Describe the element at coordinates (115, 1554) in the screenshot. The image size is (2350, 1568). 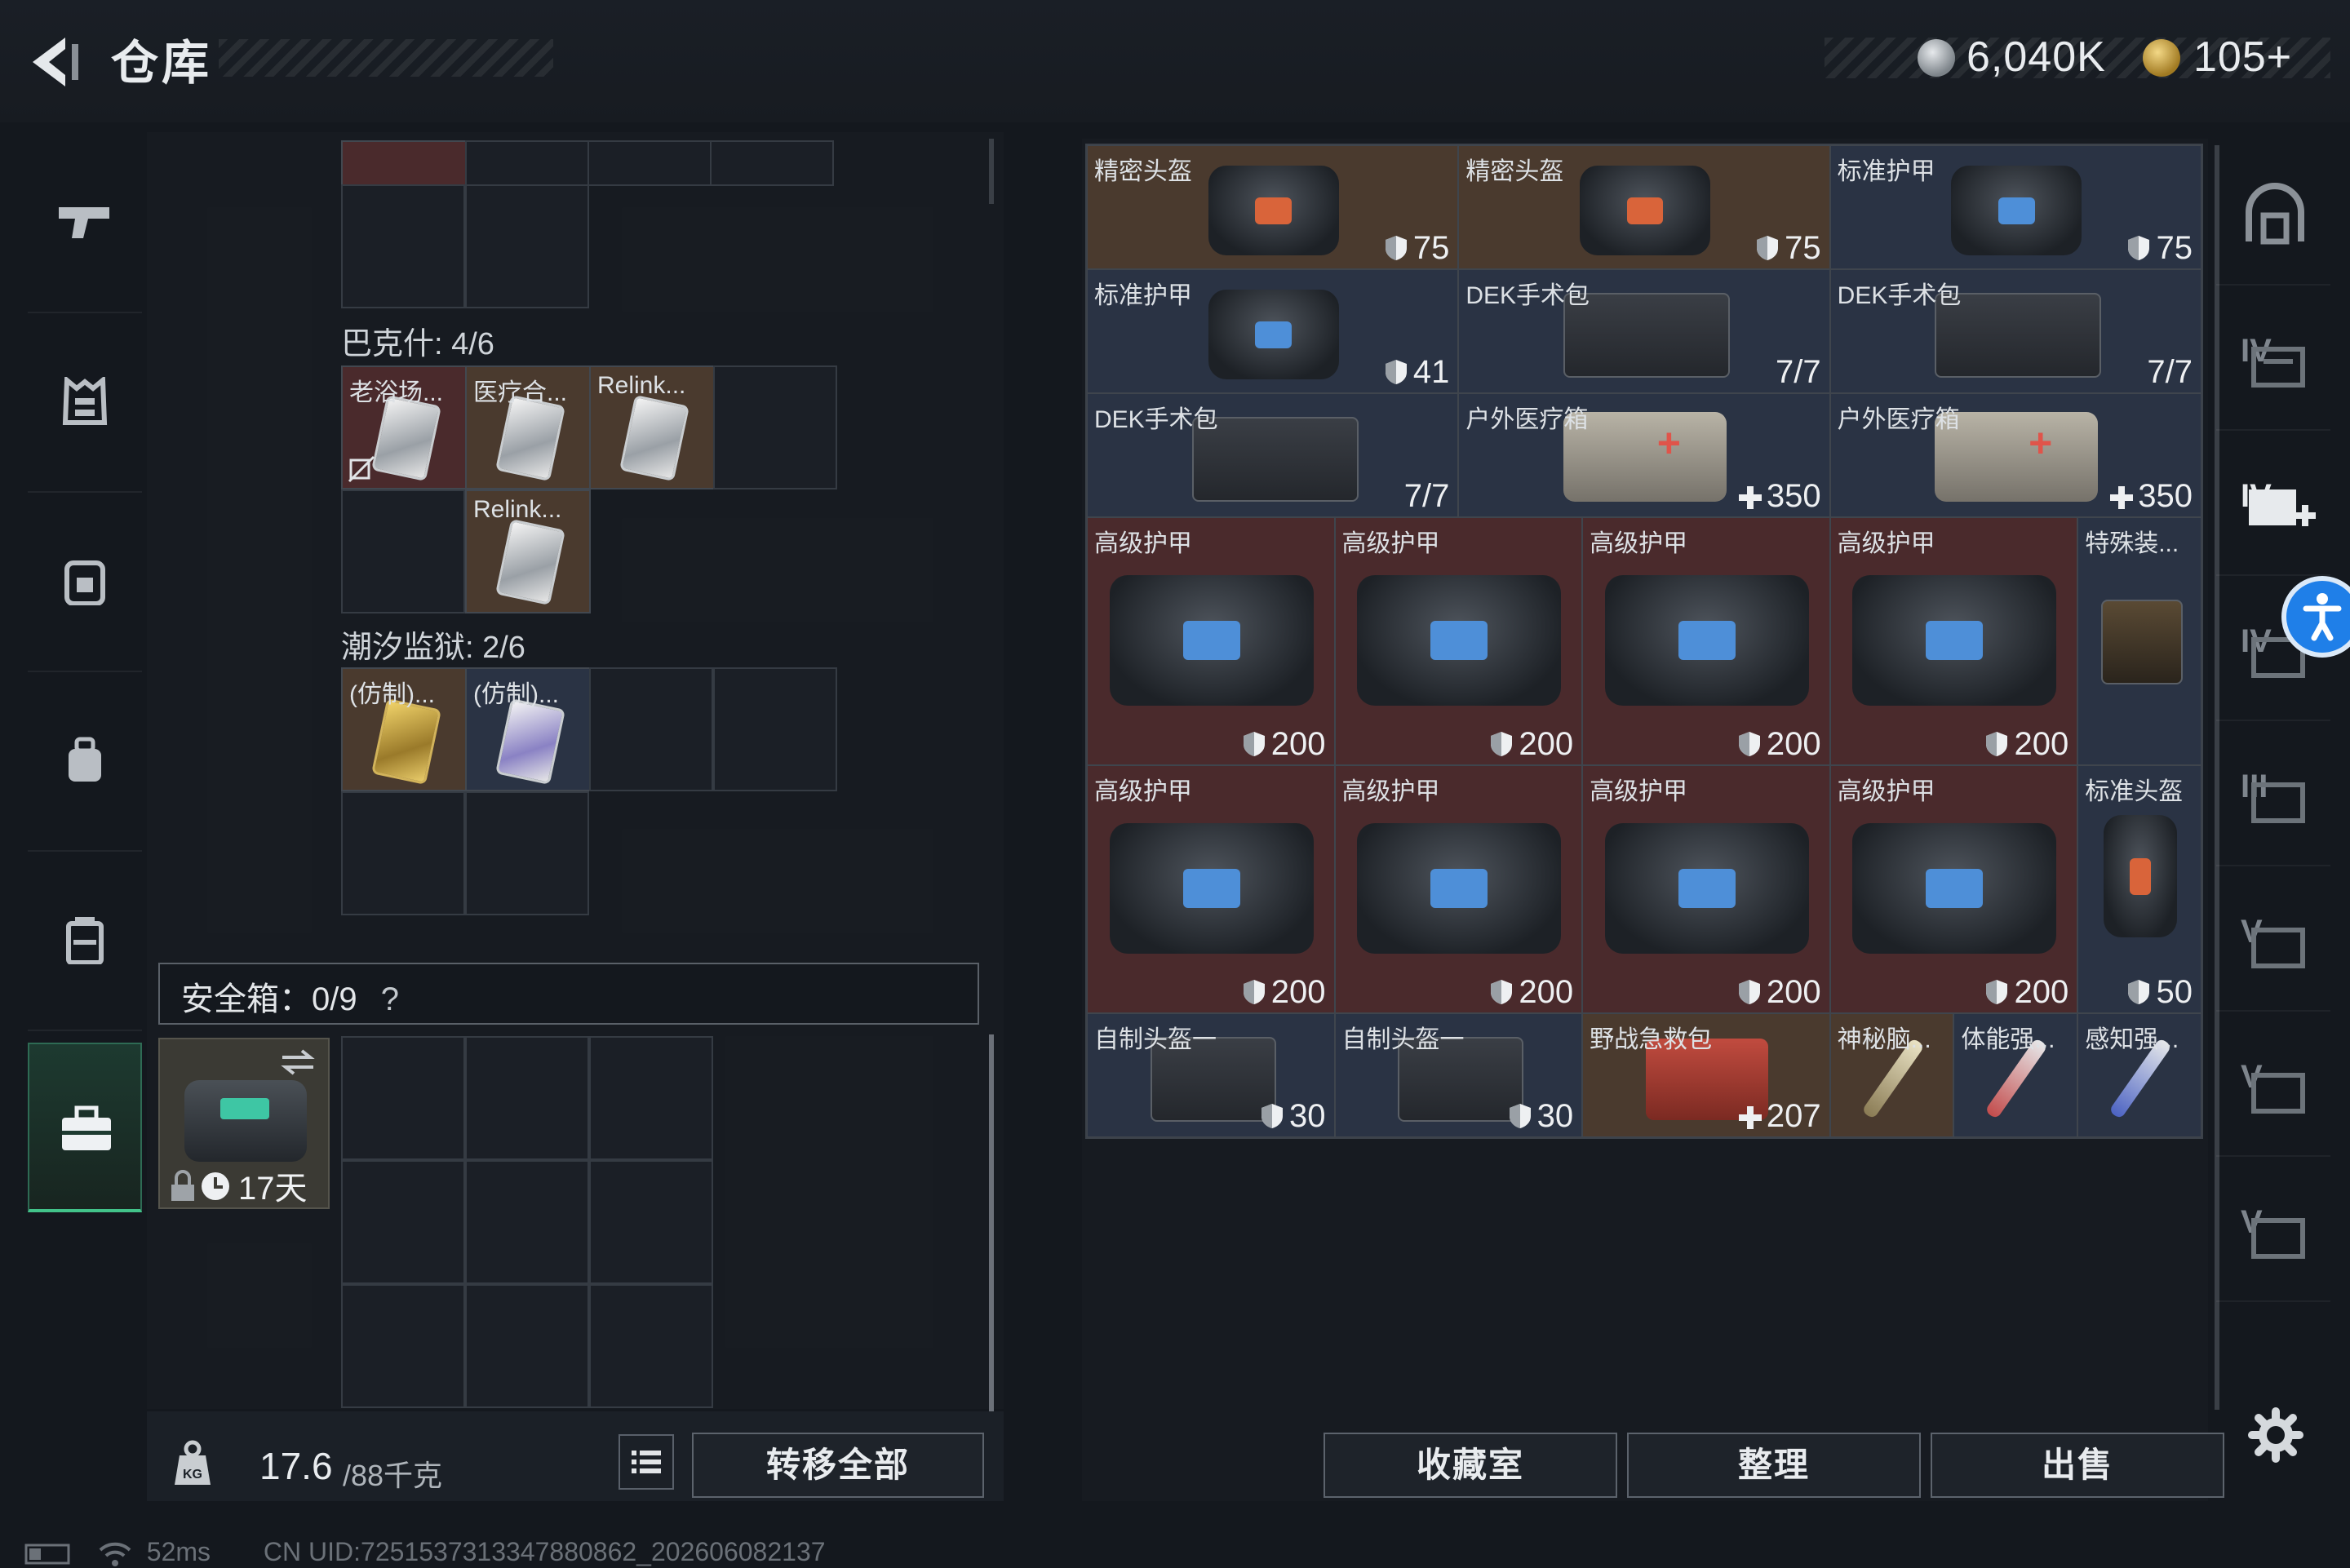
I see `wifi-icon` at that location.